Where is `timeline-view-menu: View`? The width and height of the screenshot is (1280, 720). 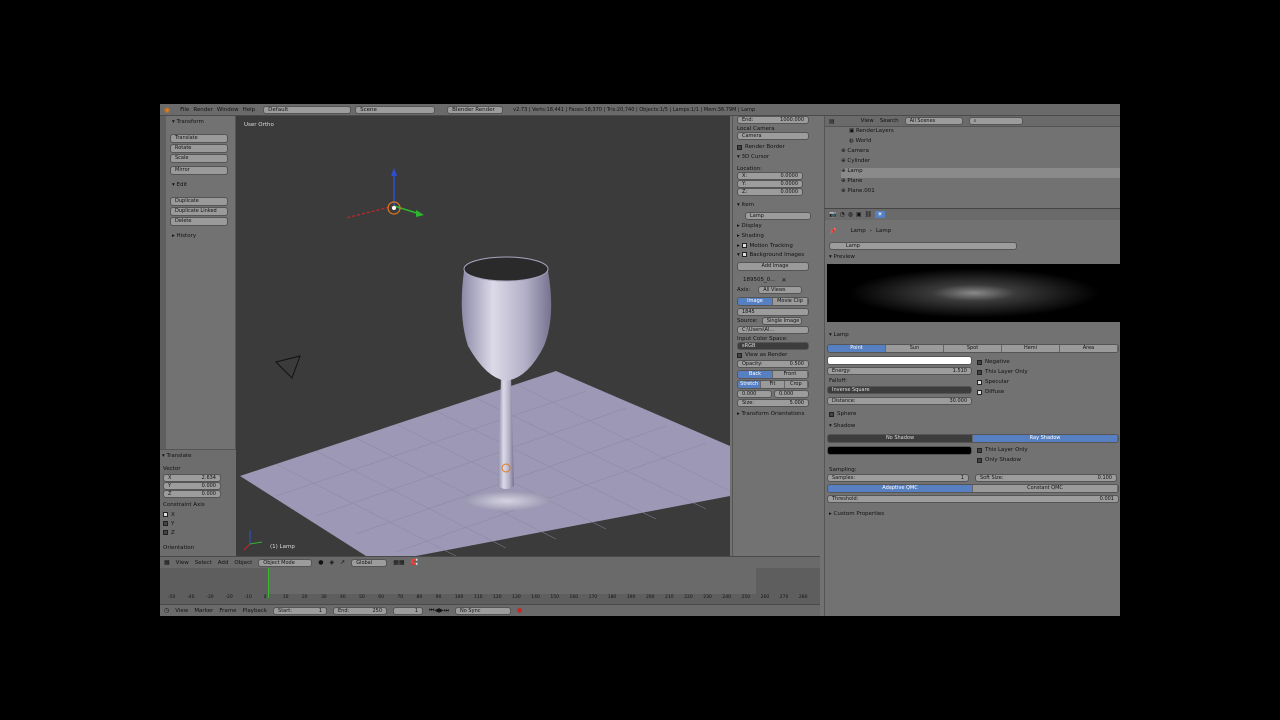 timeline-view-menu: View is located at coordinates (181, 611).